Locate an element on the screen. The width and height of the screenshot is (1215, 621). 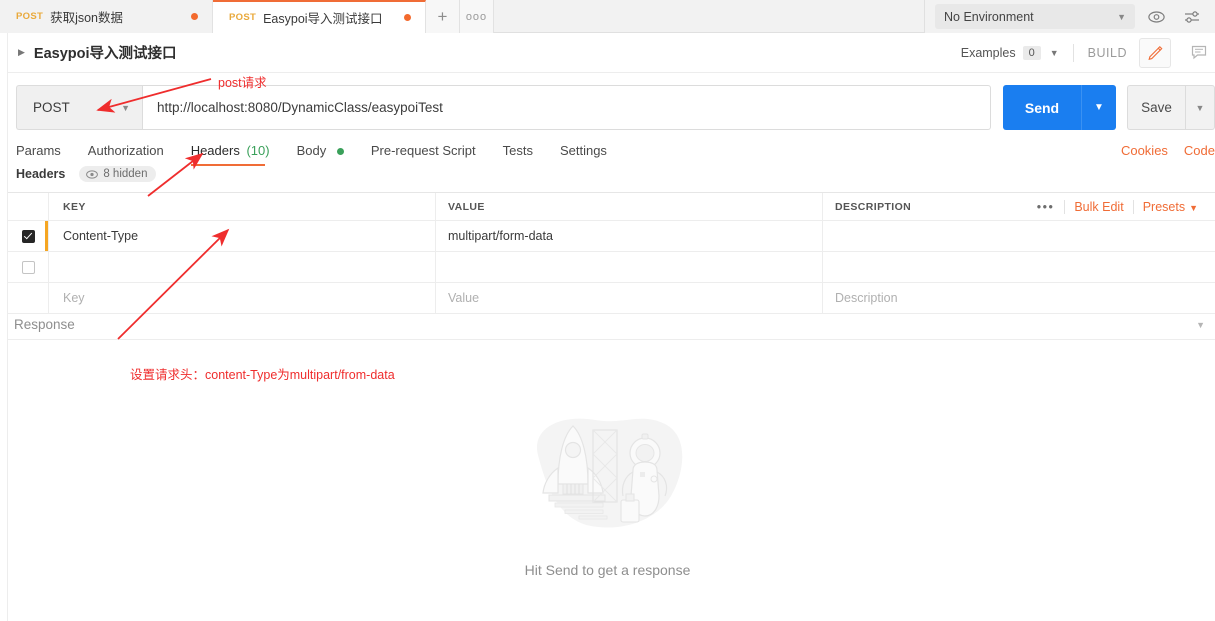
tab-label: Authorization is located at coordinates (125, 150).